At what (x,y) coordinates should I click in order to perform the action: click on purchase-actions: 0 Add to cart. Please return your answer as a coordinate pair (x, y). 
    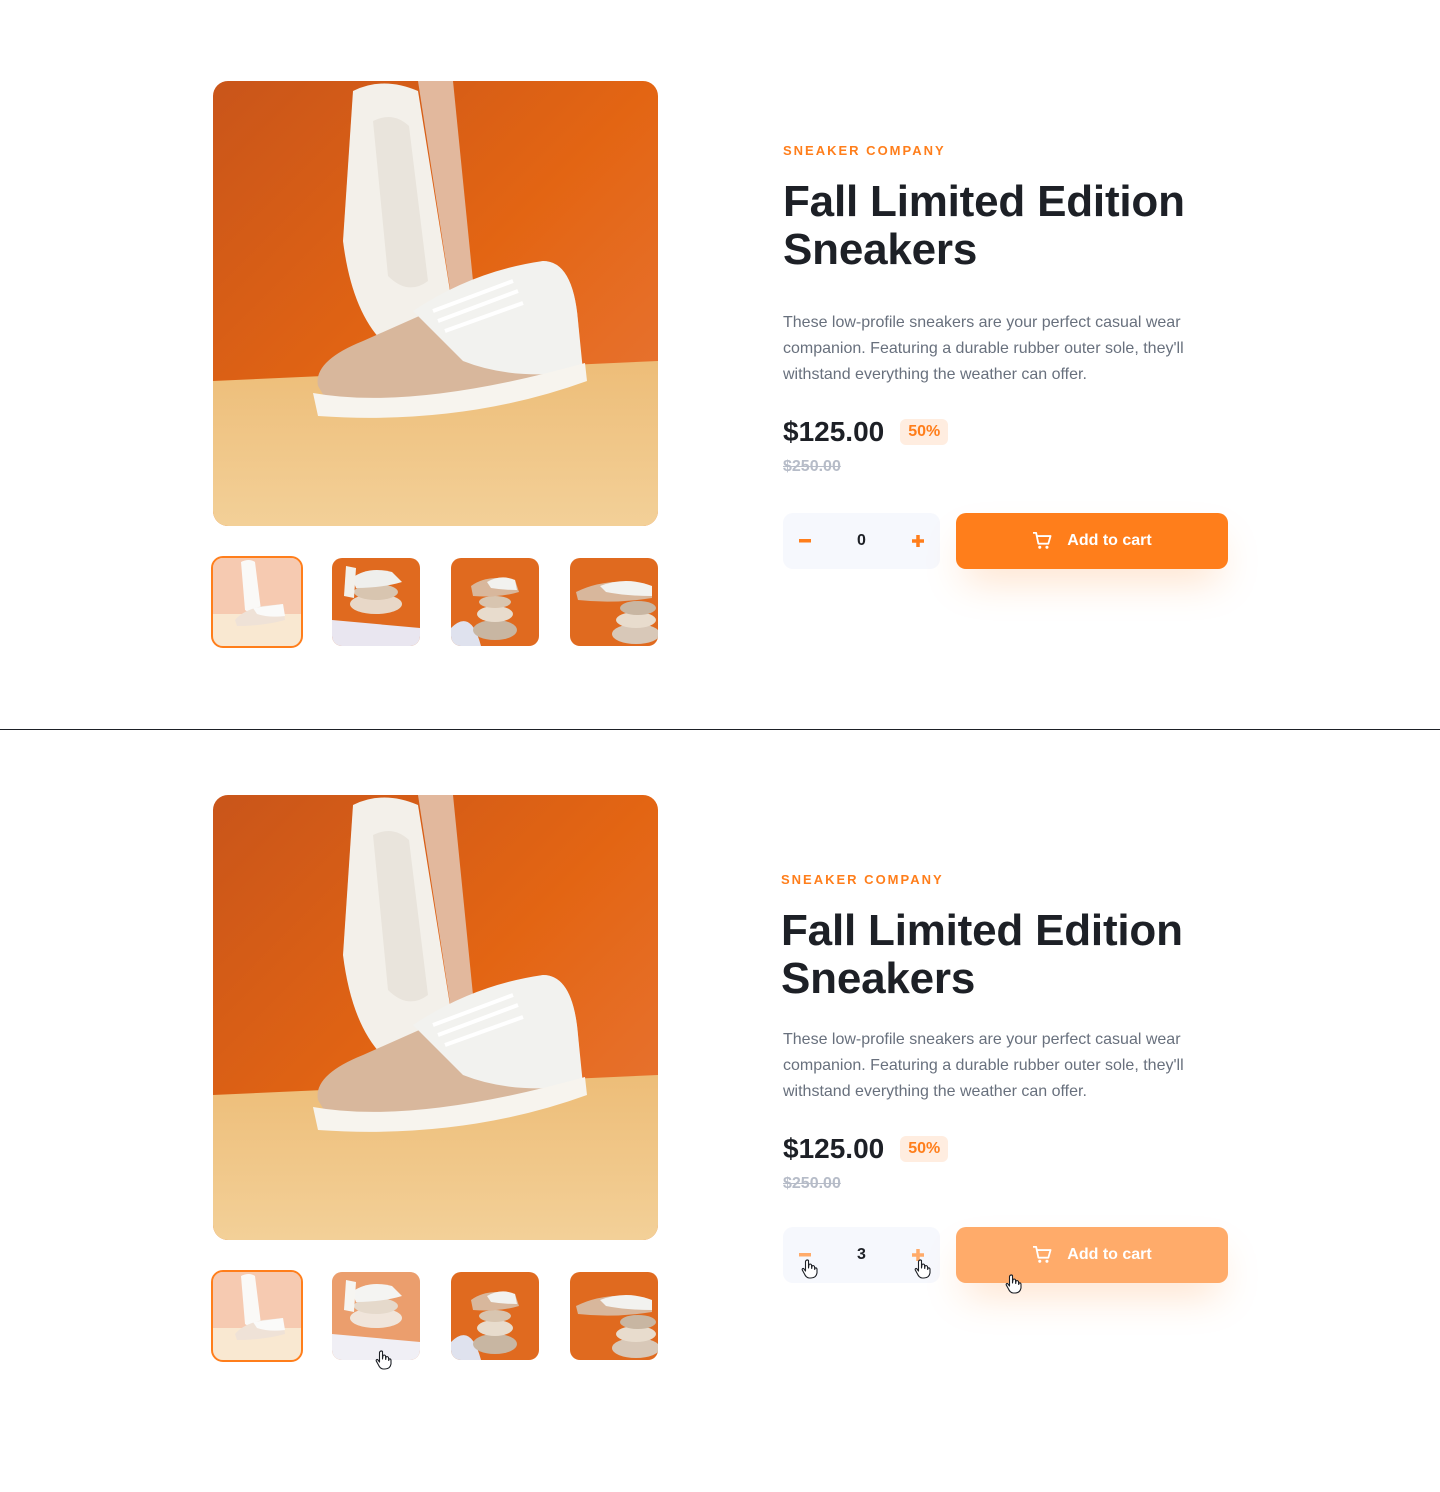
    Looking at the image, I should click on (1005, 541).